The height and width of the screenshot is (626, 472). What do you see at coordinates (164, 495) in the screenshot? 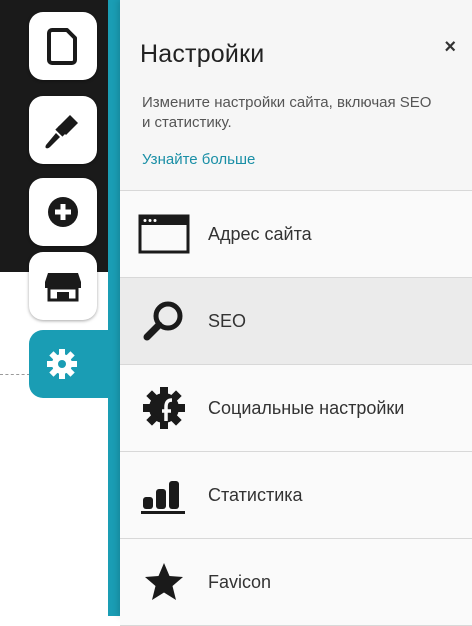
I see `stats-icon` at bounding box center [164, 495].